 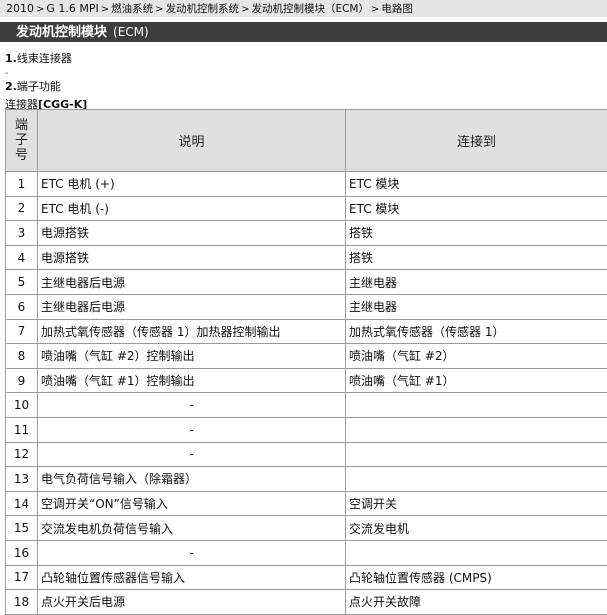 I want to click on table-row: 17凸轮轴位置传感器信号输入凸轮轴位置传感器 (CMPS), so click(x=306, y=577).